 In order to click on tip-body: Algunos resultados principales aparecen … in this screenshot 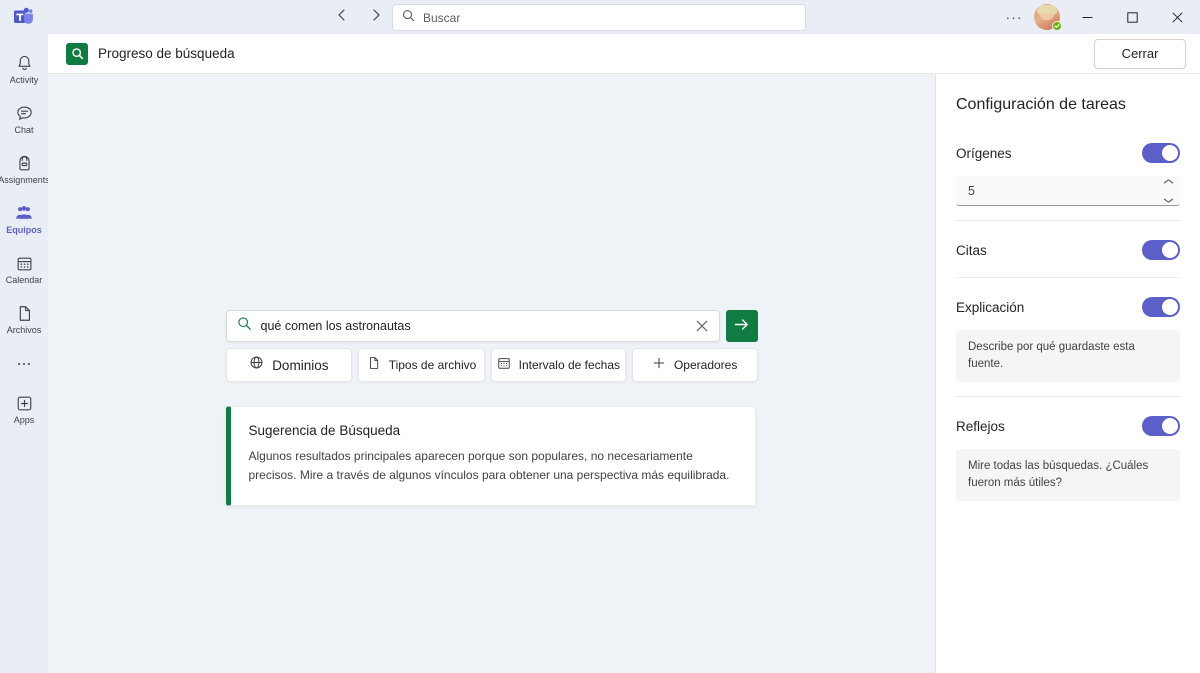, I will do `click(489, 465)`.